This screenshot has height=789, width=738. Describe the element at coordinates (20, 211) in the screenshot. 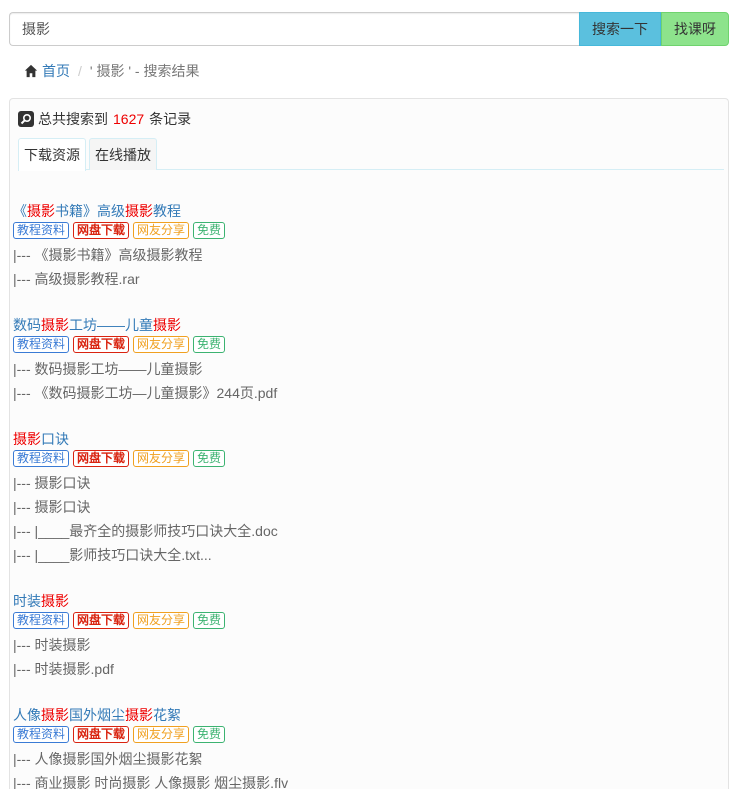

I see `title-text: 《` at that location.